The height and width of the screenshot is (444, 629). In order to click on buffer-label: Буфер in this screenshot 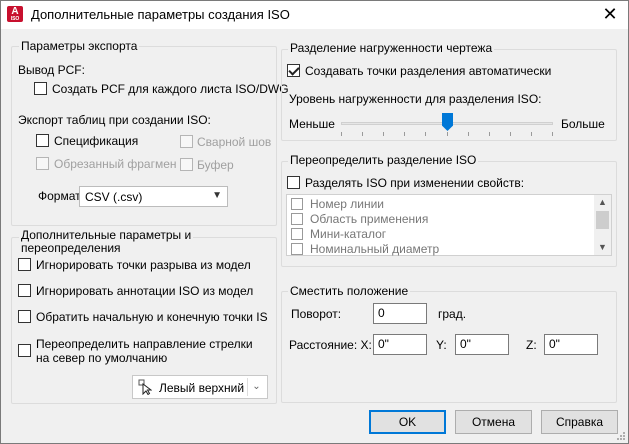, I will do `click(215, 165)`.